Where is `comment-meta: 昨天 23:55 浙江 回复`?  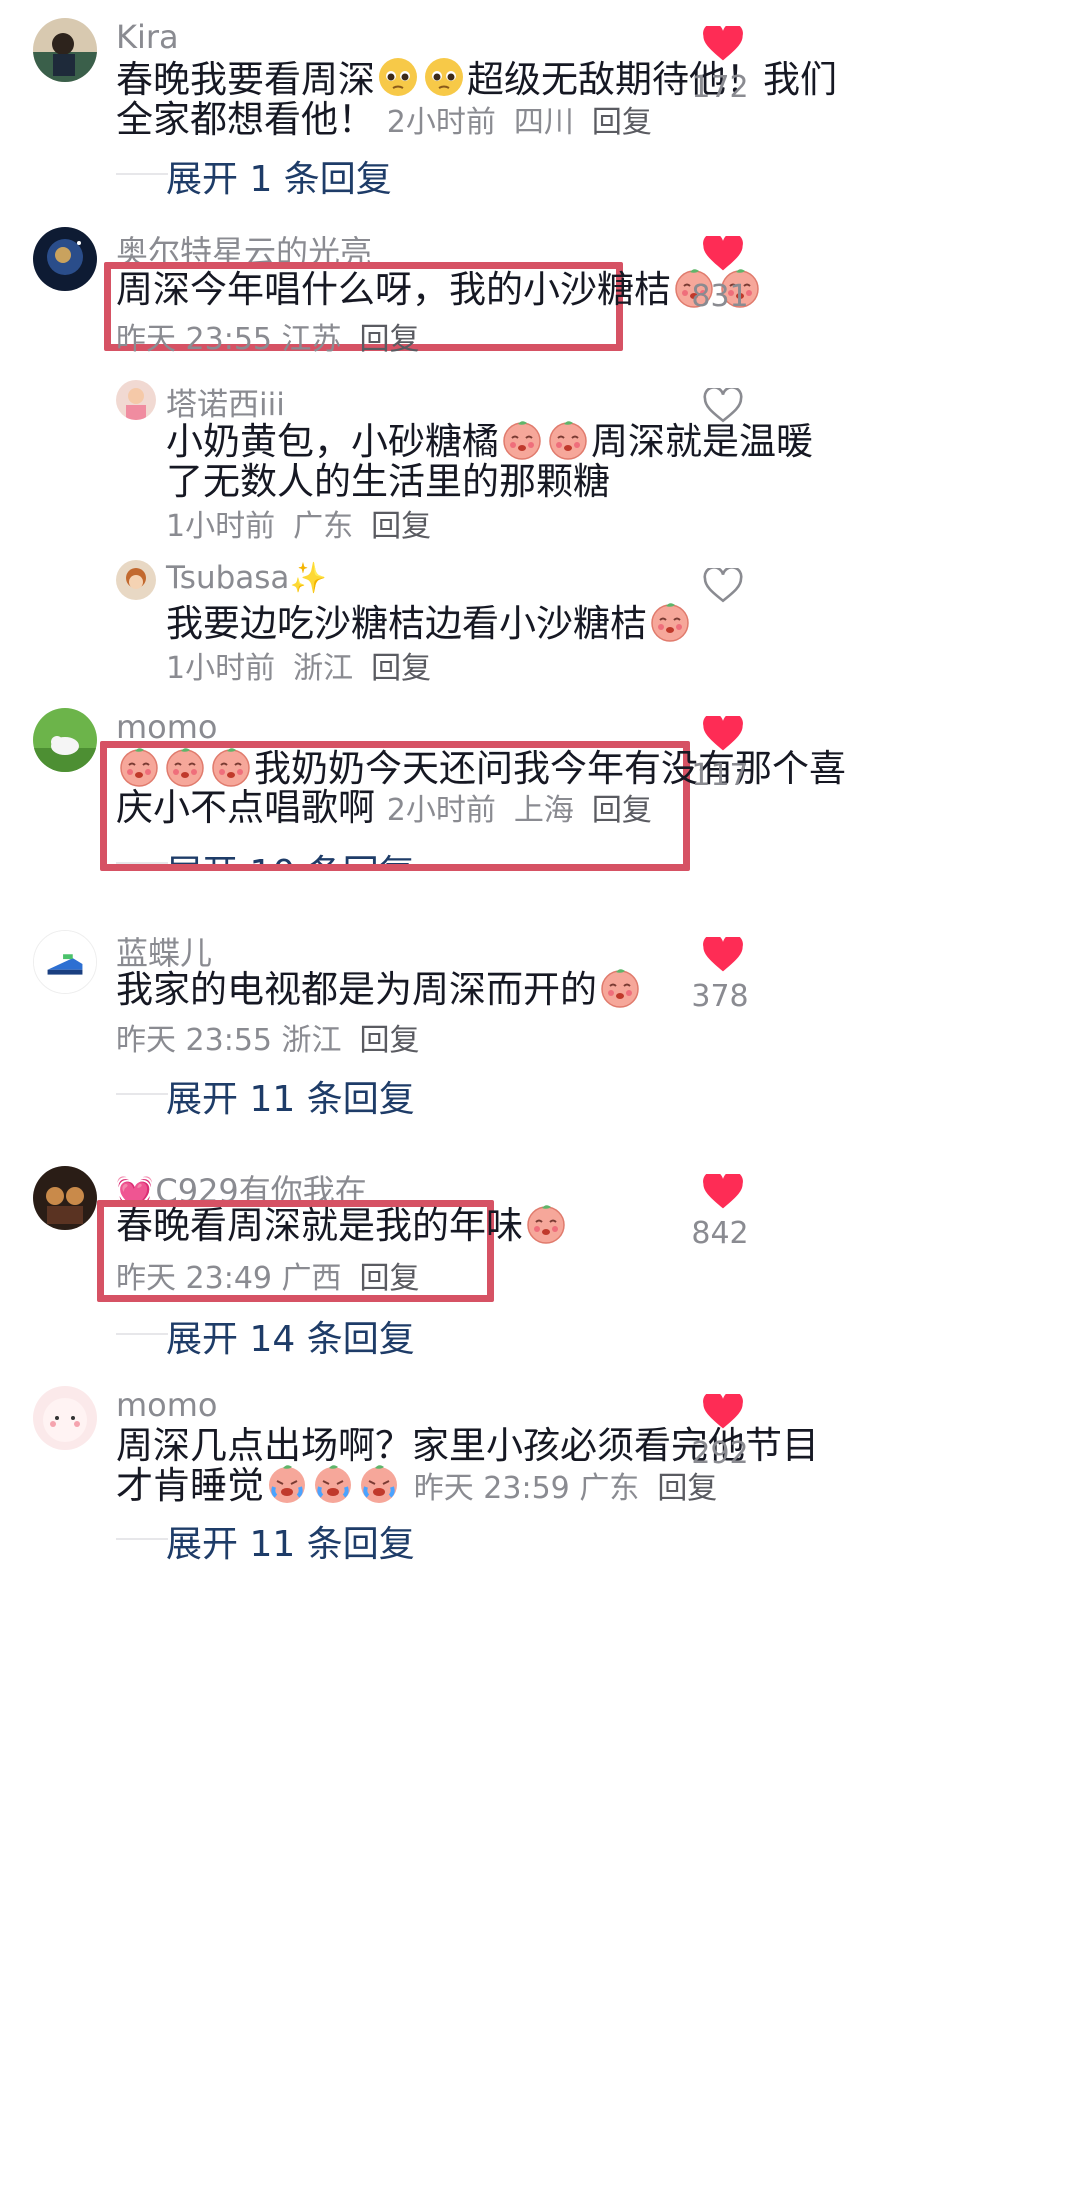 comment-meta: 昨天 23:55 浙江 回复 is located at coordinates (268, 1040).